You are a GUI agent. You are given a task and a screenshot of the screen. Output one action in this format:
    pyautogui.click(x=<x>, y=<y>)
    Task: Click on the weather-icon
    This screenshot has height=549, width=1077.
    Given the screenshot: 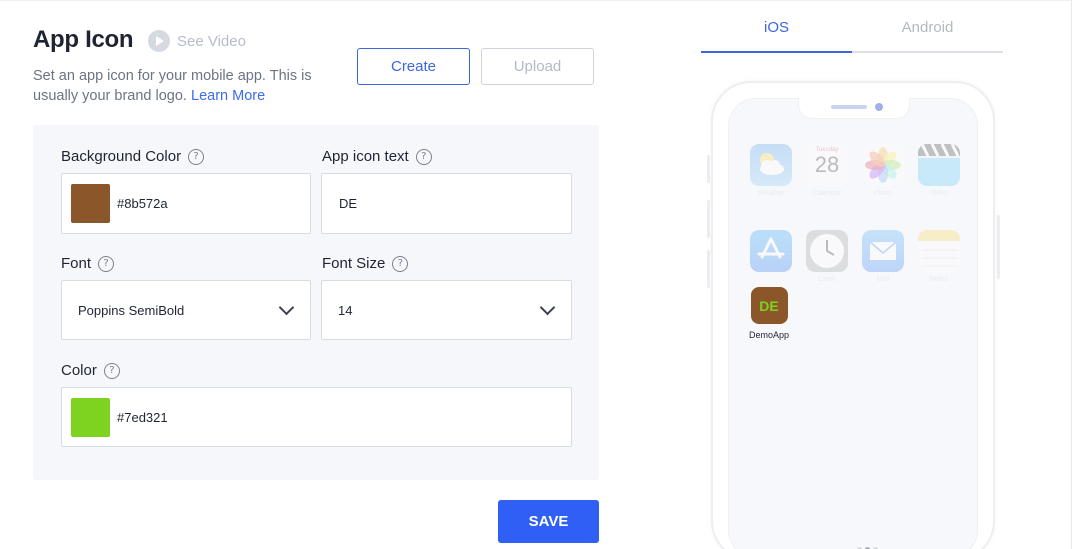 What is the action you would take?
    pyautogui.click(x=771, y=165)
    